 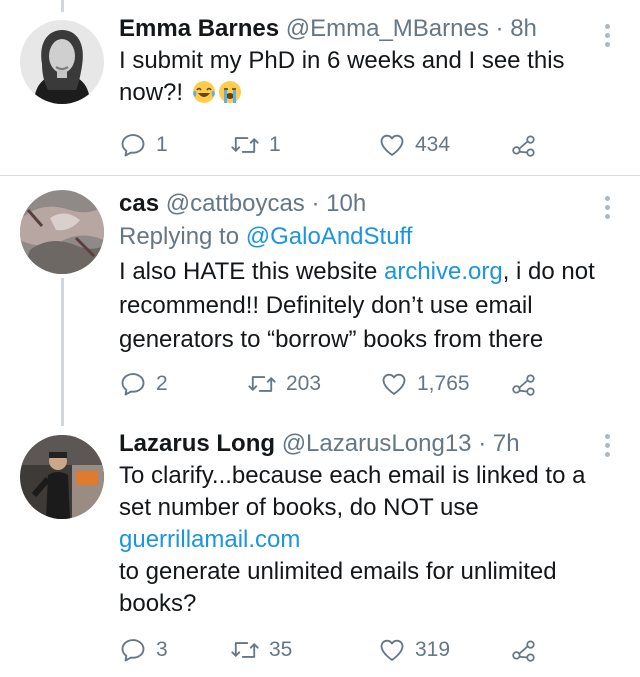 What do you see at coordinates (230, 96) in the screenshot?
I see `loudly-crying-face-icon` at bounding box center [230, 96].